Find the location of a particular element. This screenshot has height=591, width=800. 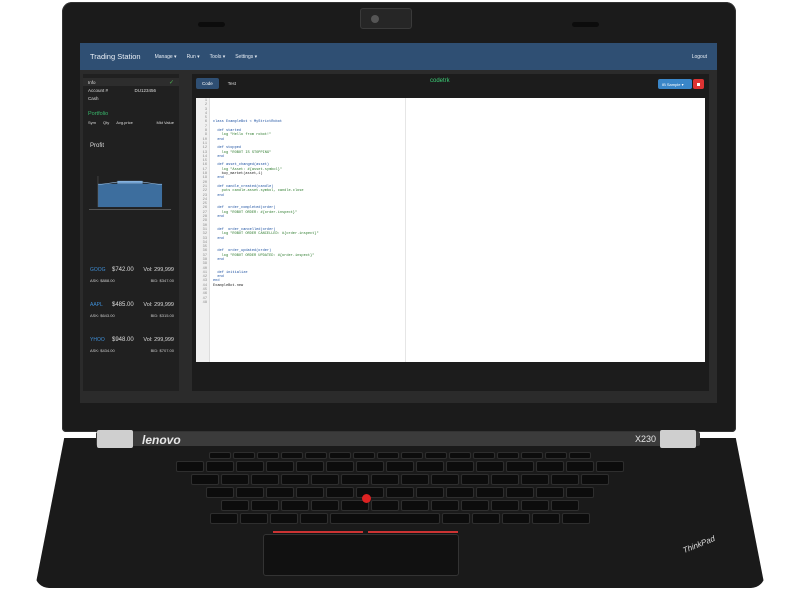

touchpad is located at coordinates (361, 555).